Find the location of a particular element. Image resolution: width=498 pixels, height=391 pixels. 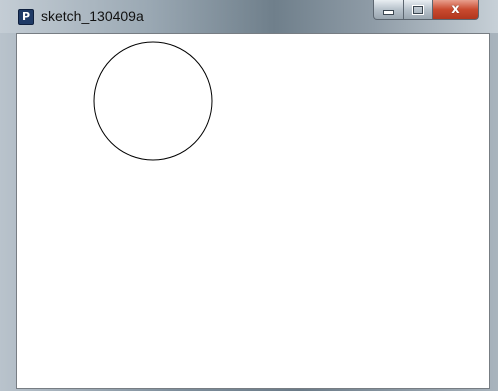

drawn-circle is located at coordinates (153, 101).